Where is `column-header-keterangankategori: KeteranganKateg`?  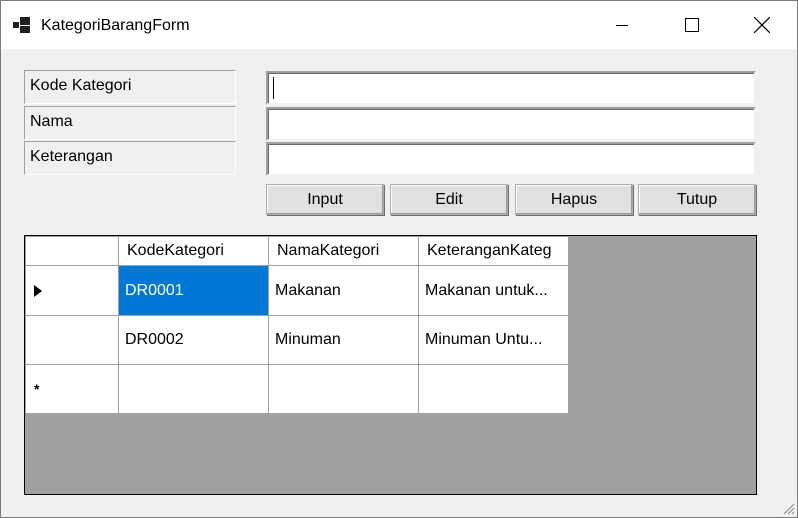
column-header-keterangankategori: KeteranganKateg is located at coordinates (494, 251).